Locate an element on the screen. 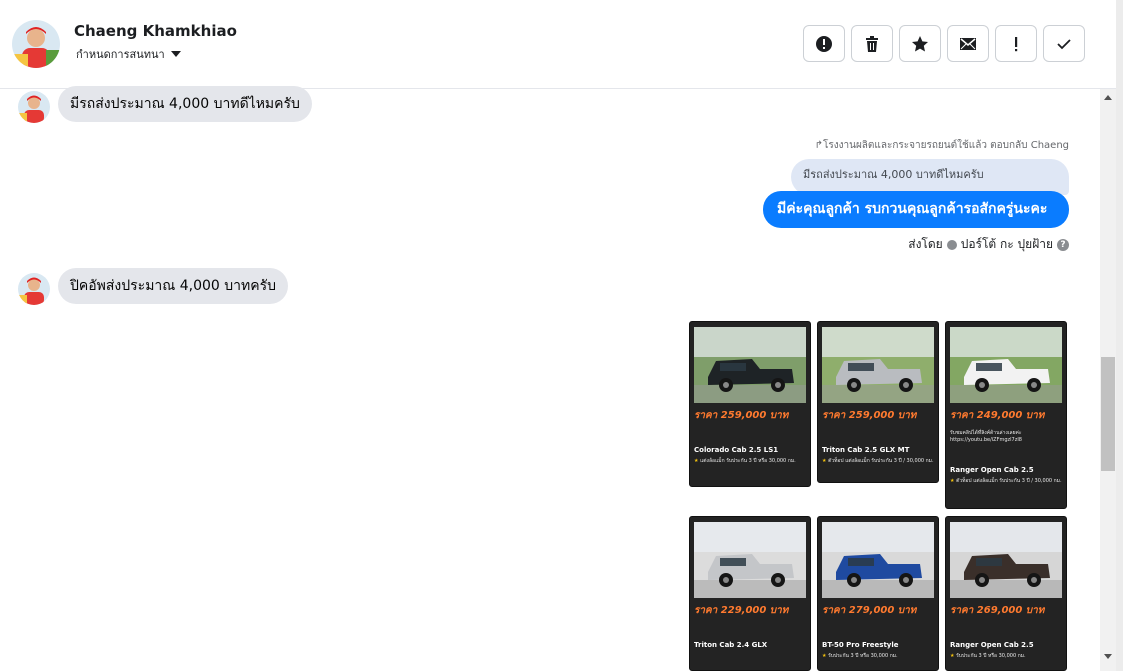  scroll-down-icon is located at coordinates (1108, 656).